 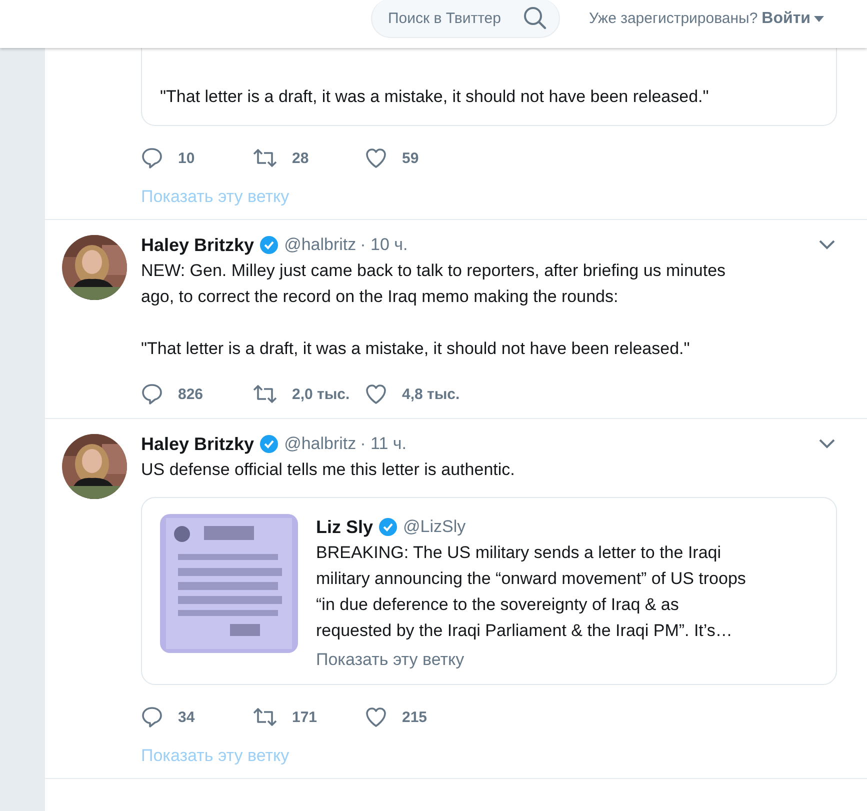 I want to click on quoted-tweet-text: "That letter is a draft, it was a mistake, it should not have been released.", so click(x=435, y=97).